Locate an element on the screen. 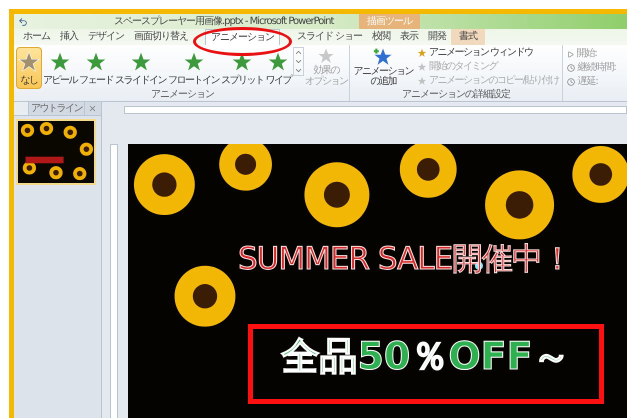 Image resolution: width=627 pixels, height=418 pixels. undo-icon is located at coordinates (23, 21).